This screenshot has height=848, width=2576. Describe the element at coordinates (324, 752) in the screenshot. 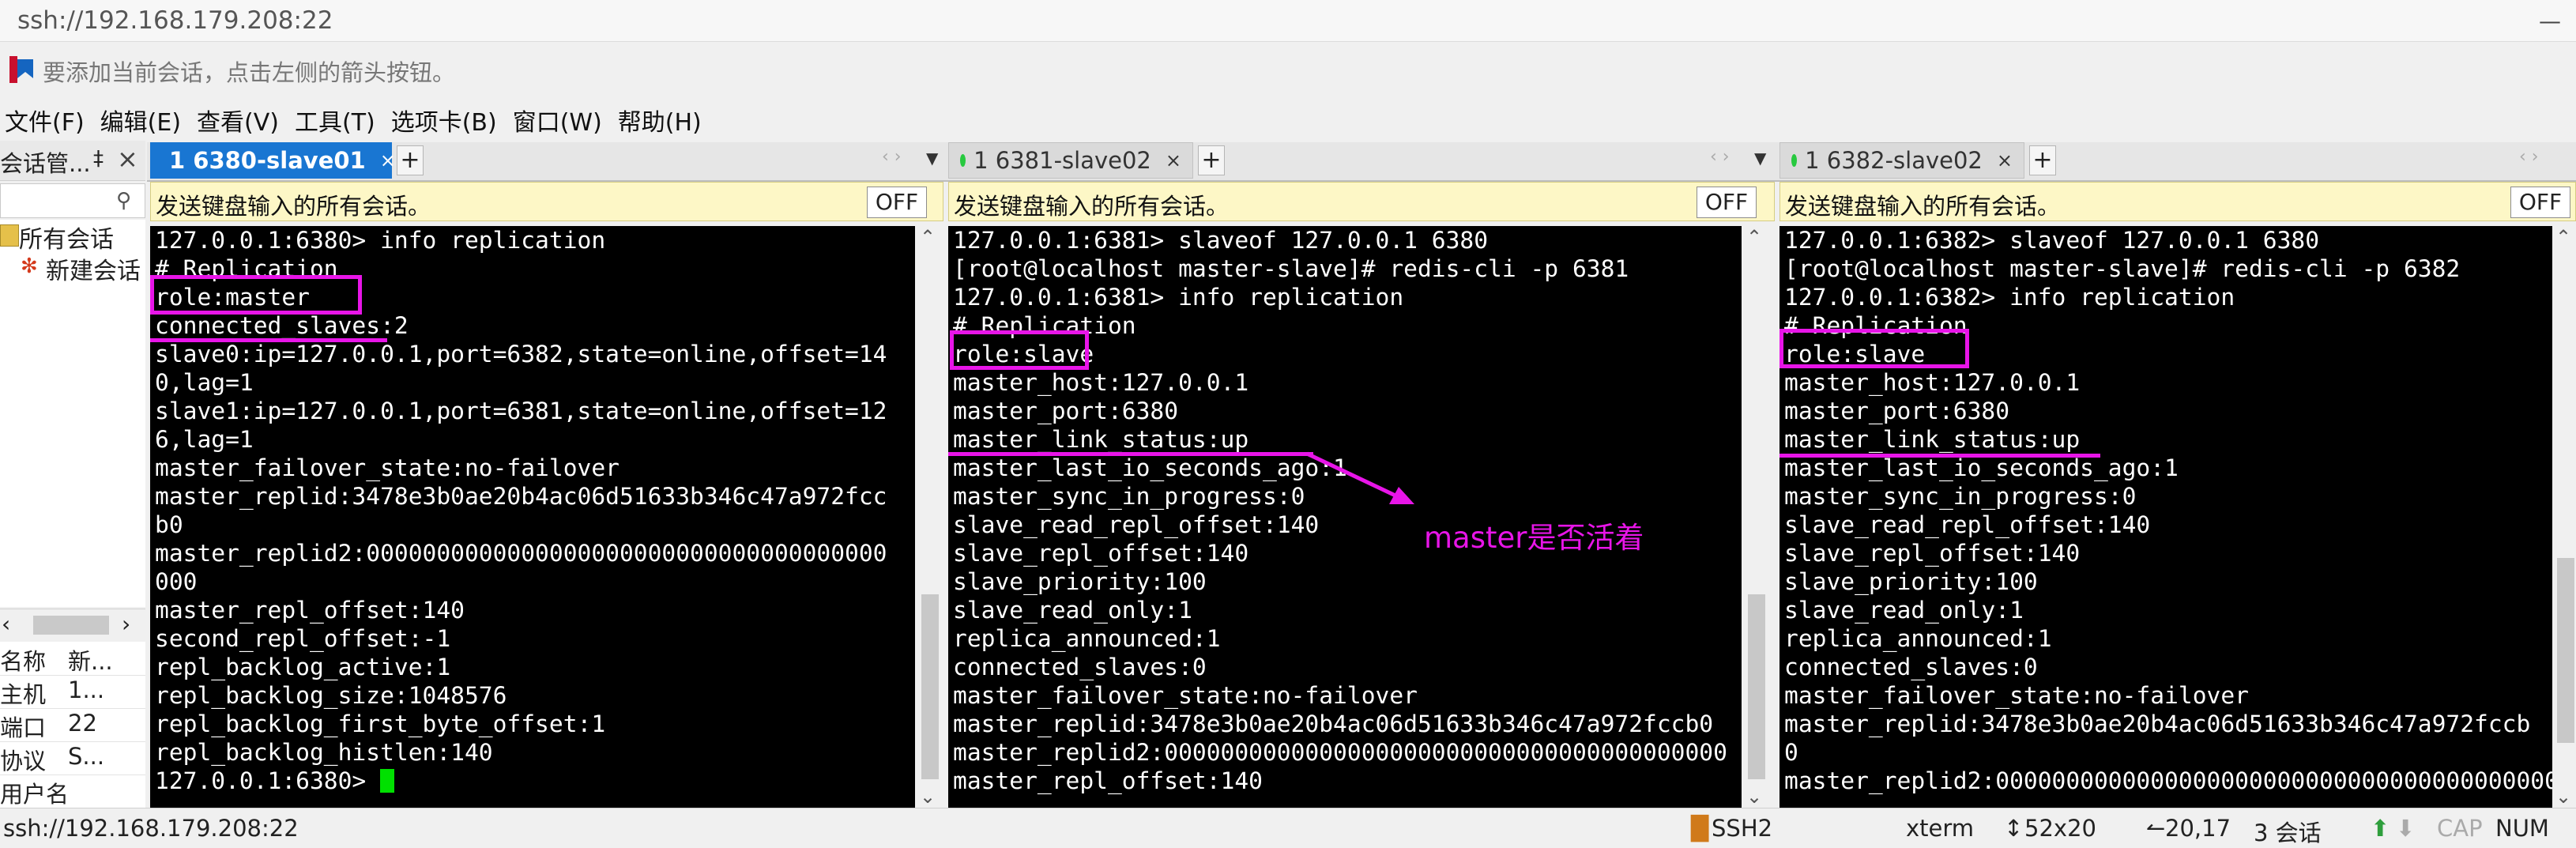

I see `terminal-line: repl_backlog_histlen:140` at that location.